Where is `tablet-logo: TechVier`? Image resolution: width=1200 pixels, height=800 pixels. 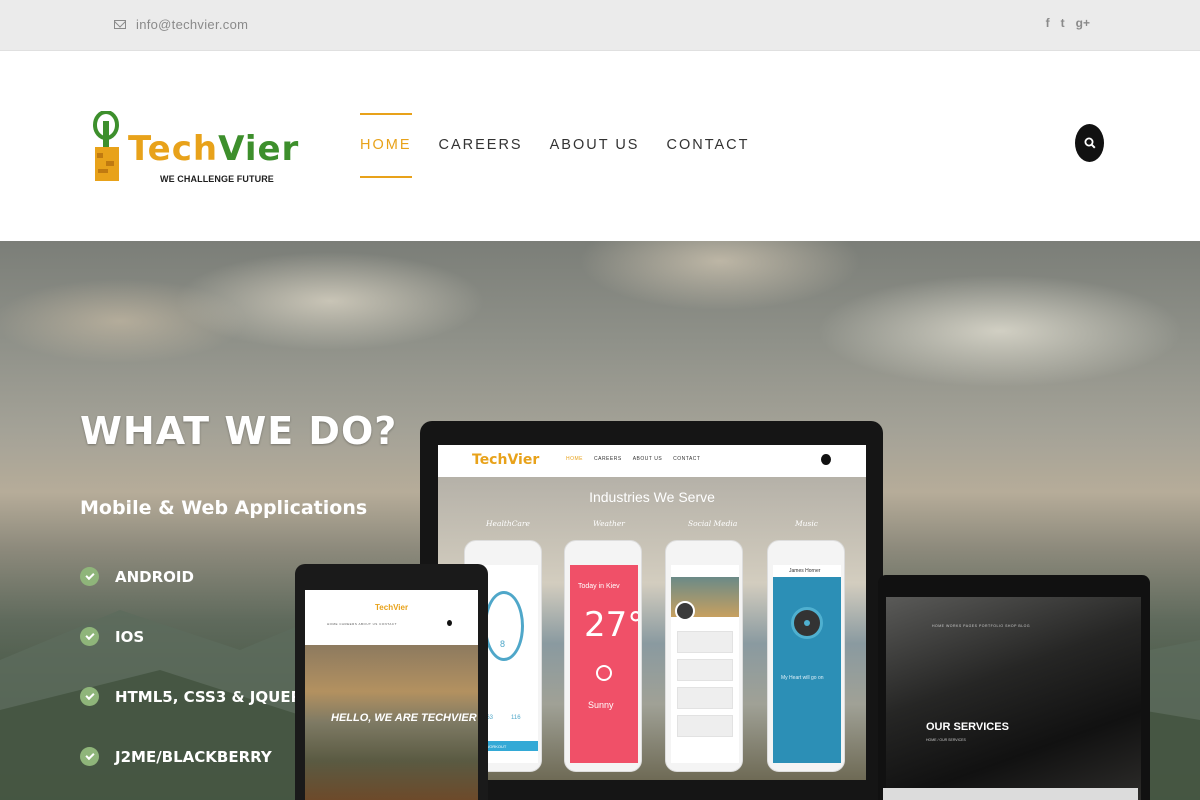
tablet-logo: TechVier is located at coordinates (392, 607).